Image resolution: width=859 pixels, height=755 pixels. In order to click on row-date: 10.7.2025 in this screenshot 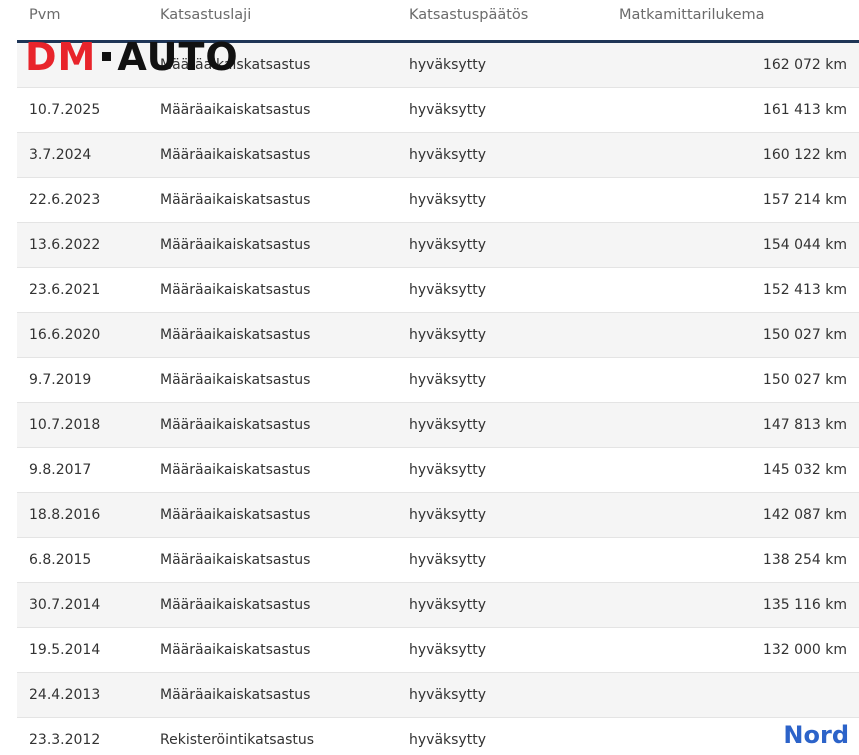, I will do `click(65, 110)`.